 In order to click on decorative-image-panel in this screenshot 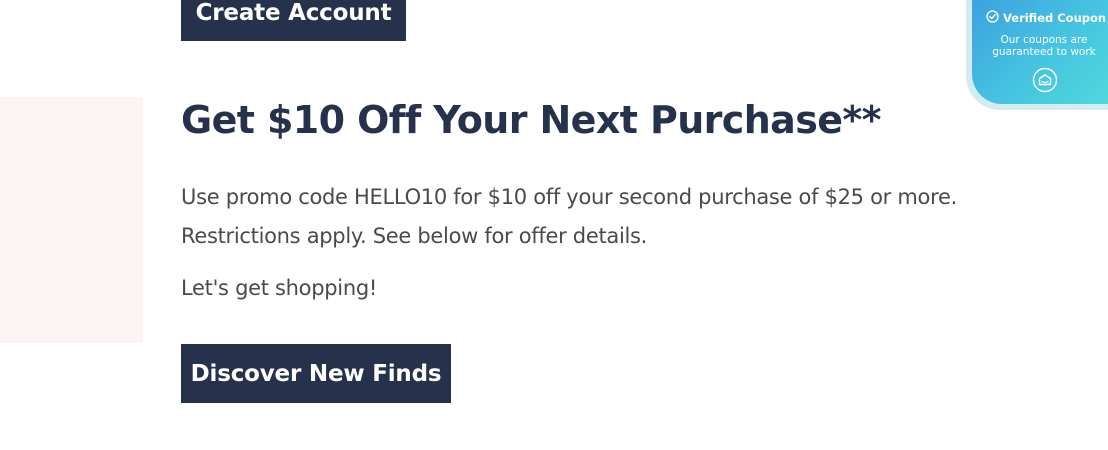, I will do `click(71, 220)`.